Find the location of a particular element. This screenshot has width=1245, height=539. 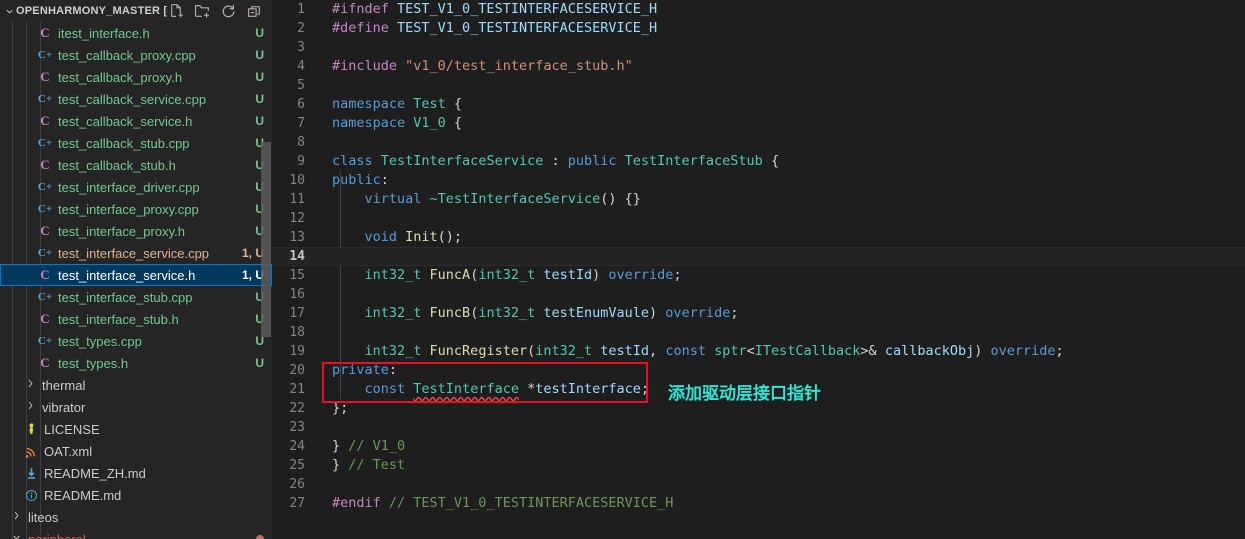

tree-item-test-callback-service-h: Ctest_callback_service.h U is located at coordinates (136, 121).